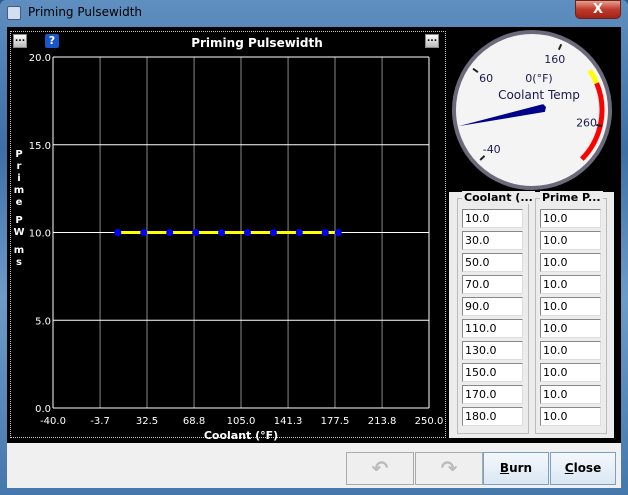 Image resolution: width=628 pixels, height=495 pixels. Describe the element at coordinates (599, 125) in the screenshot. I see `gauge-tick` at that location.